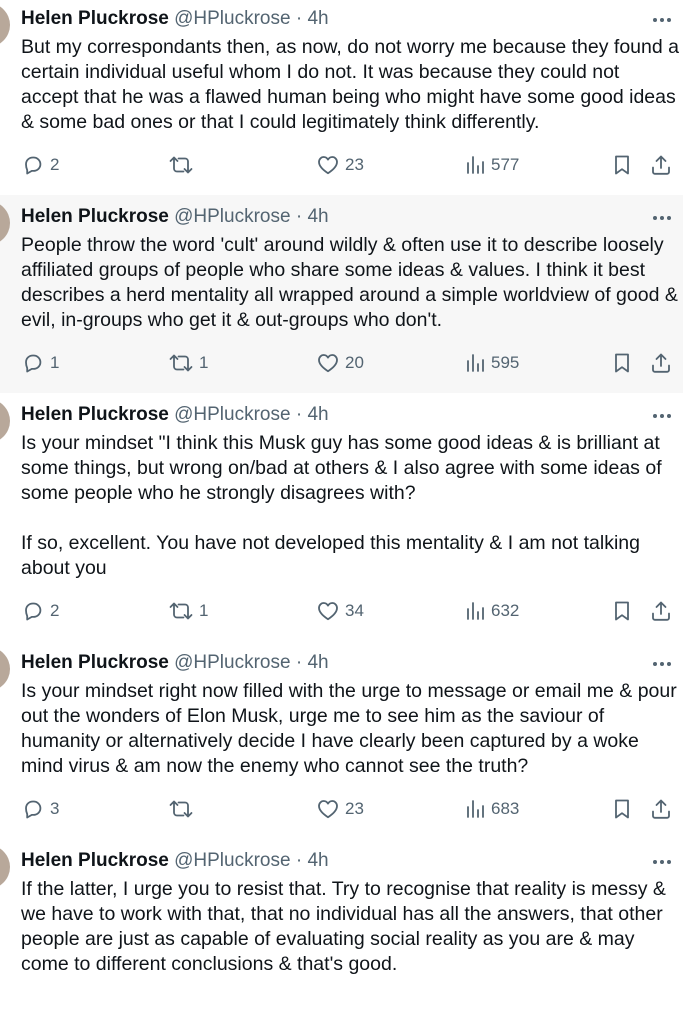  I want to click on reply-count: 3, so click(55, 808).